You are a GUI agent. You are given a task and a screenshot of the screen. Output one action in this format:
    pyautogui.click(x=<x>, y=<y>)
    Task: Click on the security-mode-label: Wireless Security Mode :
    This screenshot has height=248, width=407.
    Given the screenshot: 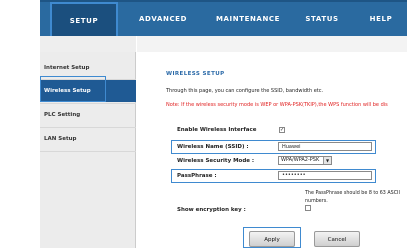 What is the action you would take?
    pyautogui.click(x=216, y=161)
    